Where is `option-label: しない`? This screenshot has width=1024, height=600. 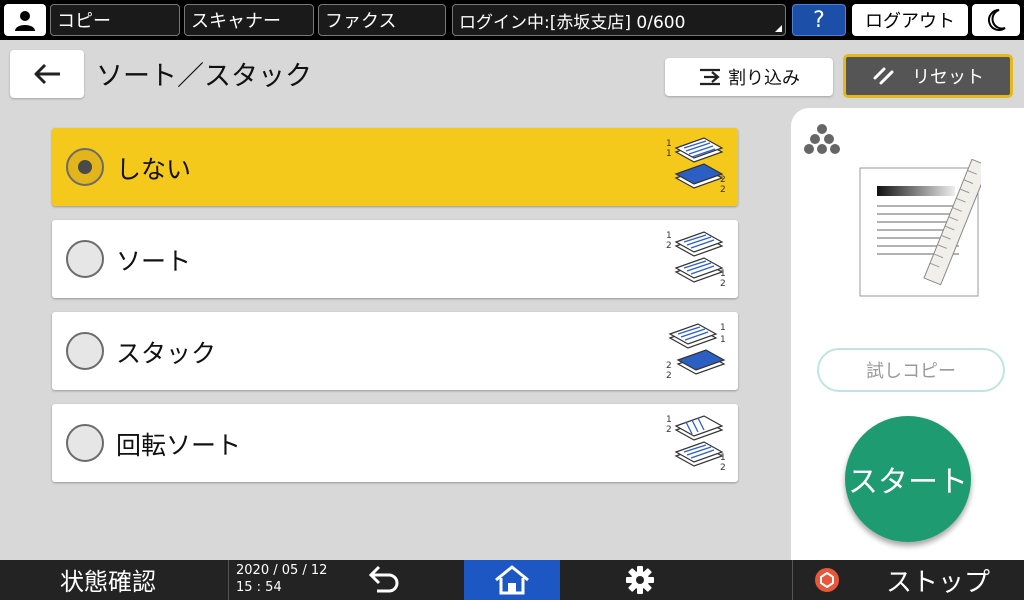
option-label: しない is located at coordinates (154, 169).